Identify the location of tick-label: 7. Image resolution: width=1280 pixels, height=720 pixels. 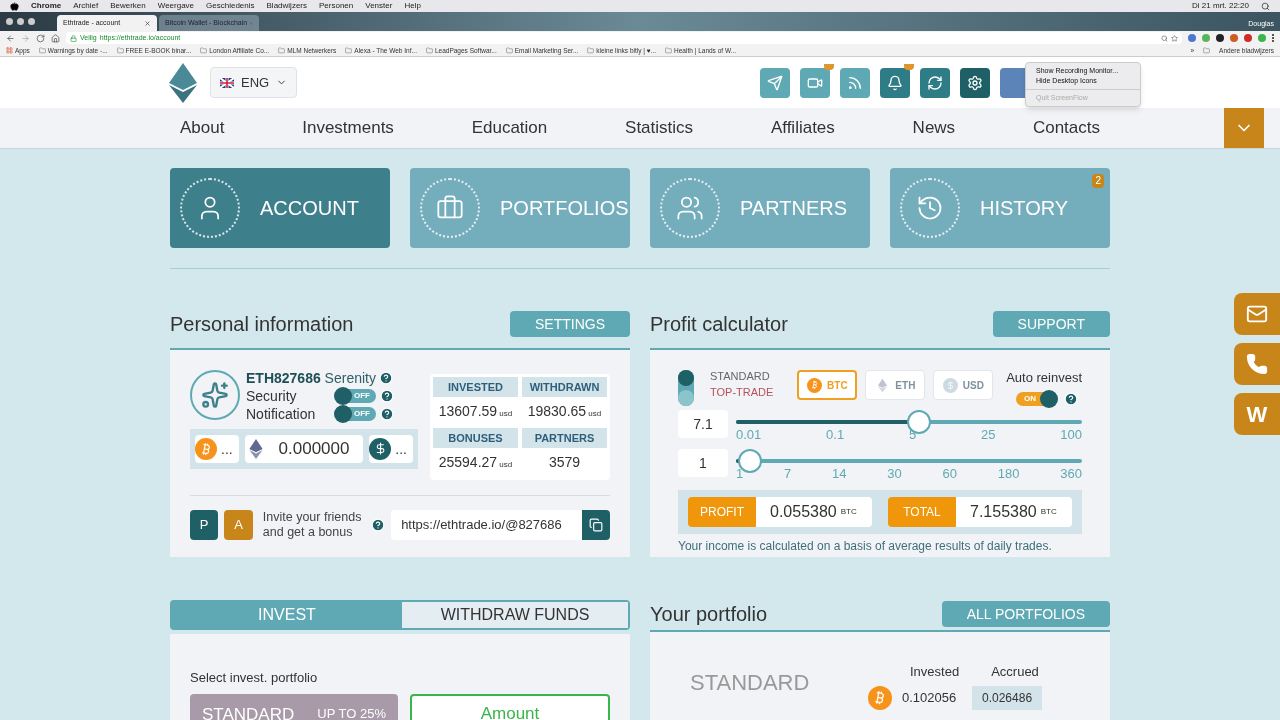
(788, 473).